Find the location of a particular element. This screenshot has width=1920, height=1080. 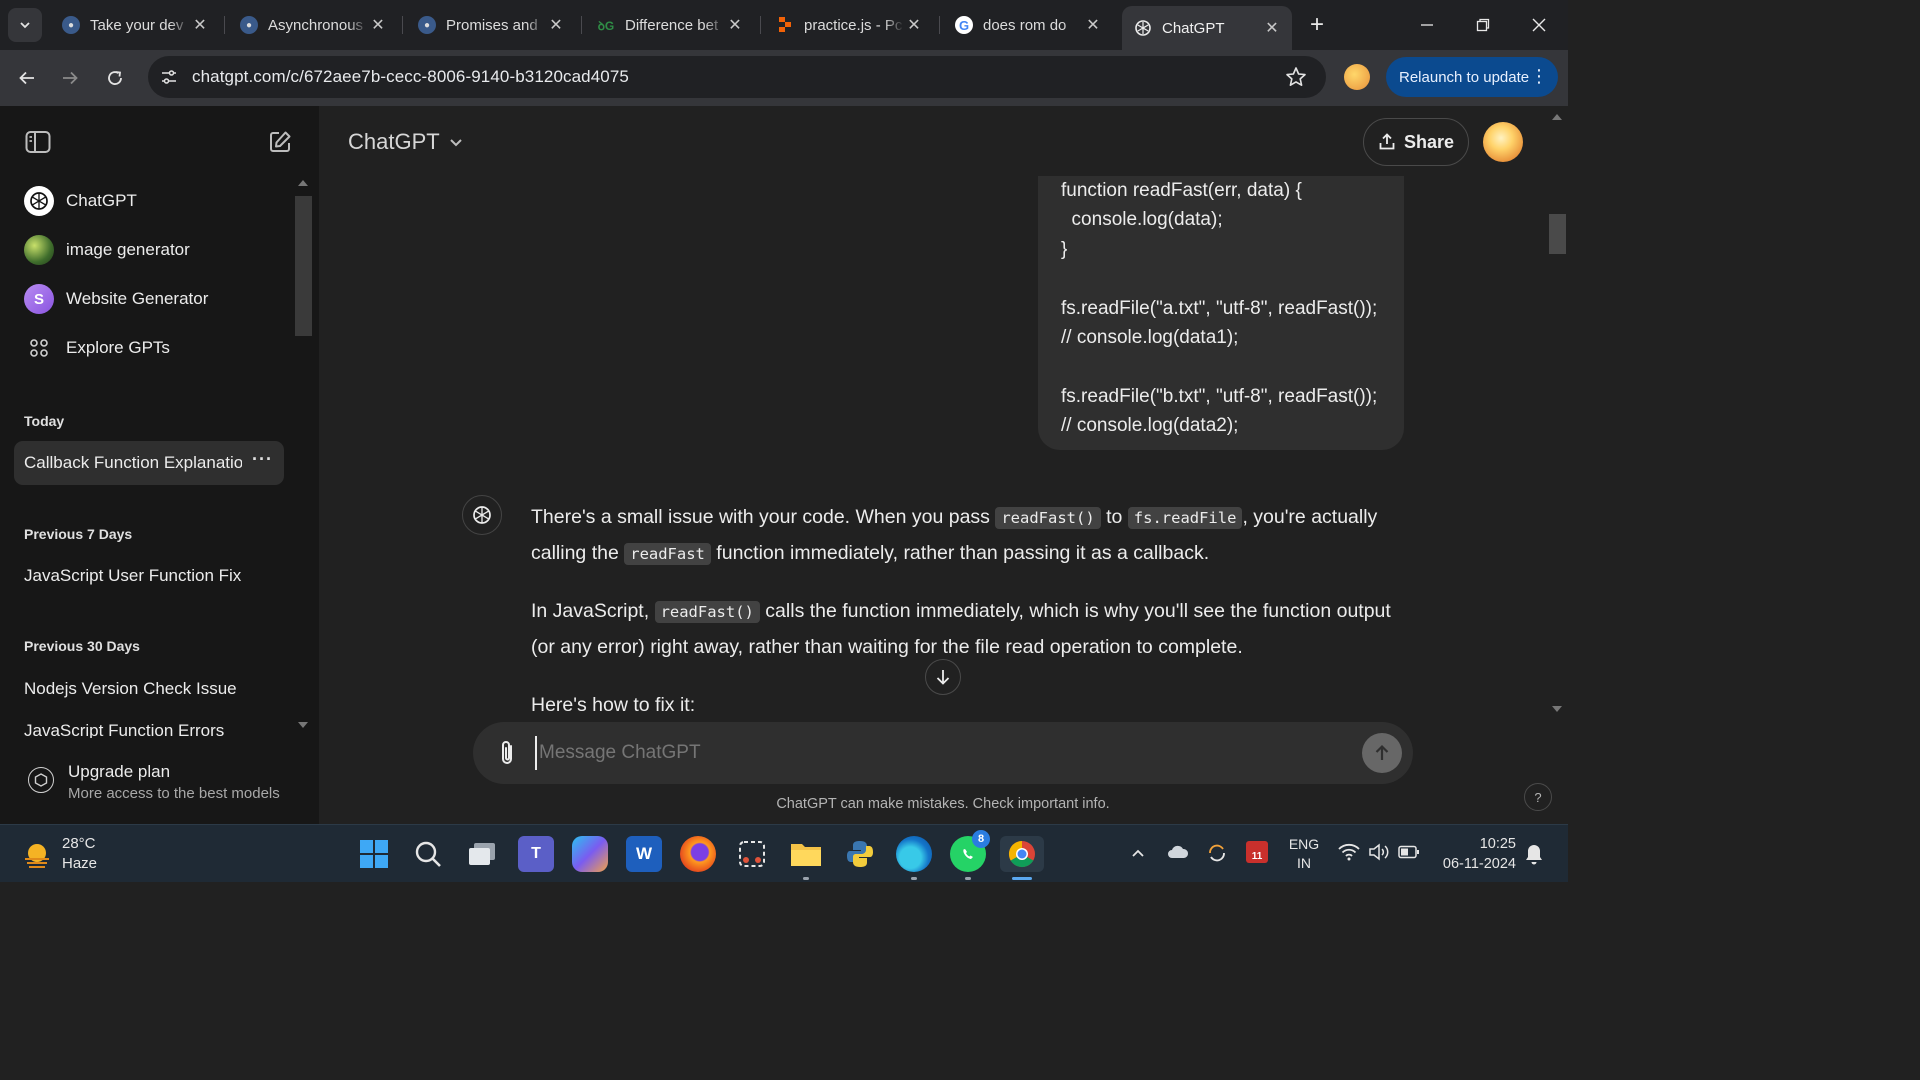

onedrive-icon is located at coordinates (1178, 854).